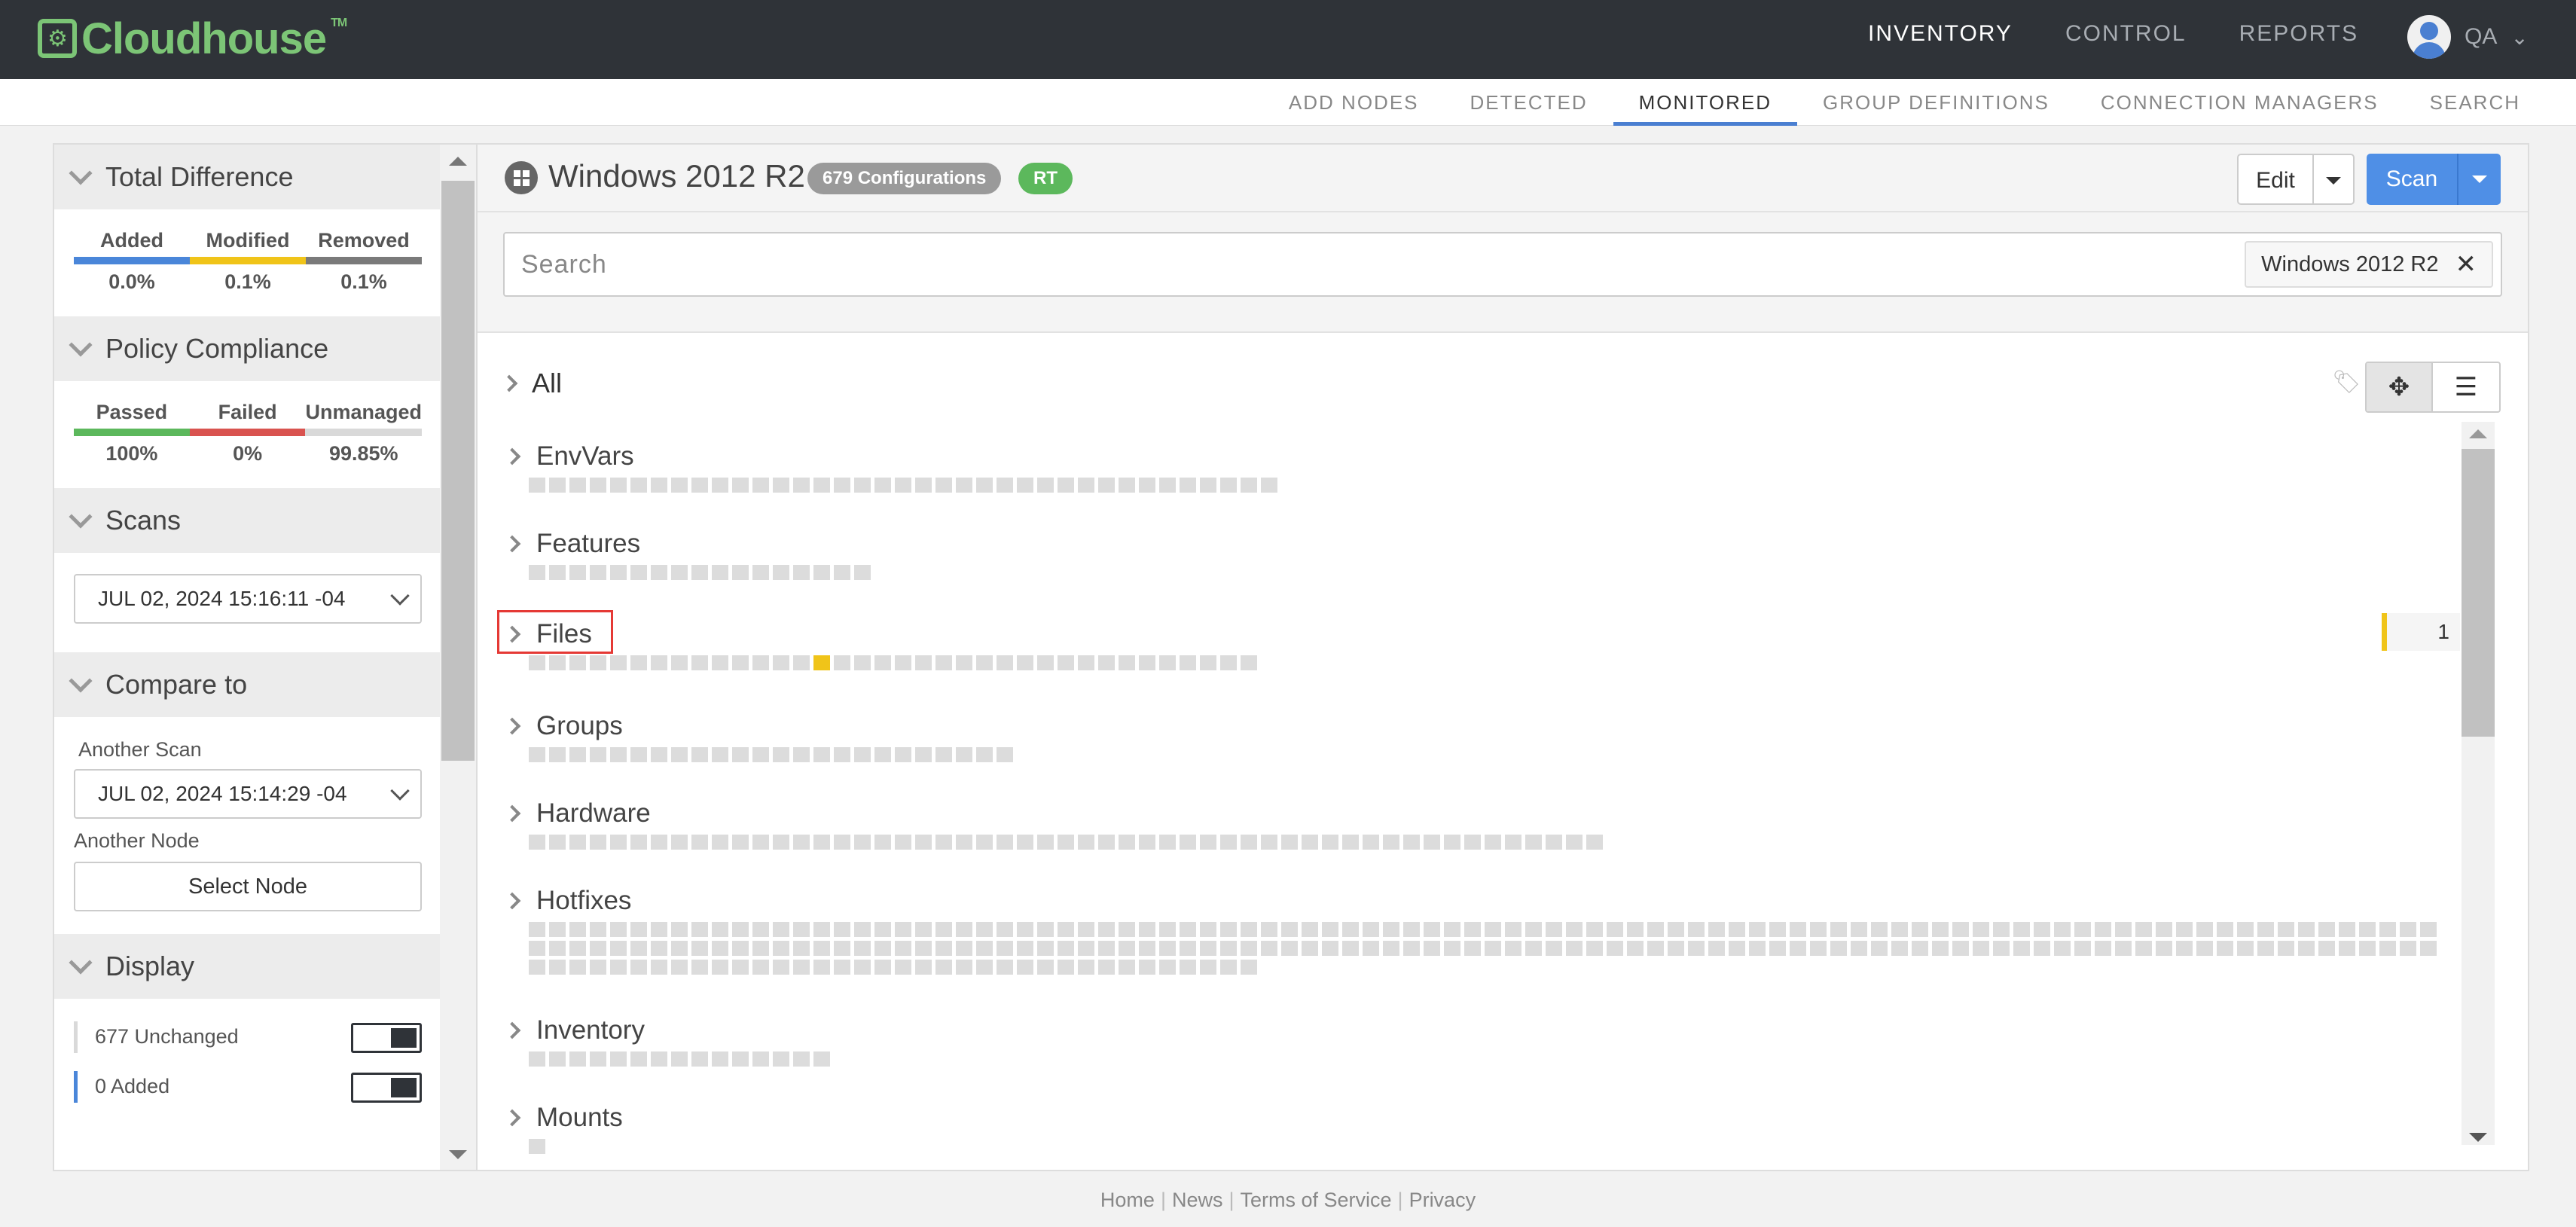 The height and width of the screenshot is (1227, 2576). Describe the element at coordinates (248, 886) in the screenshot. I see `select-node-button: Select Node` at that location.